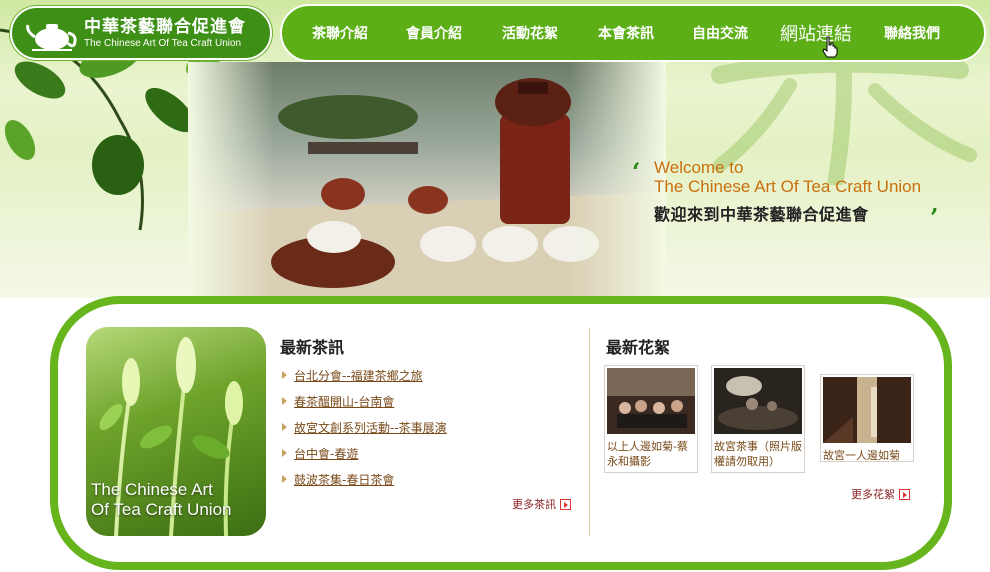 This screenshot has height=572, width=990. I want to click on logo-title-zh: 中華茶藝聯合促進會, so click(165, 26).